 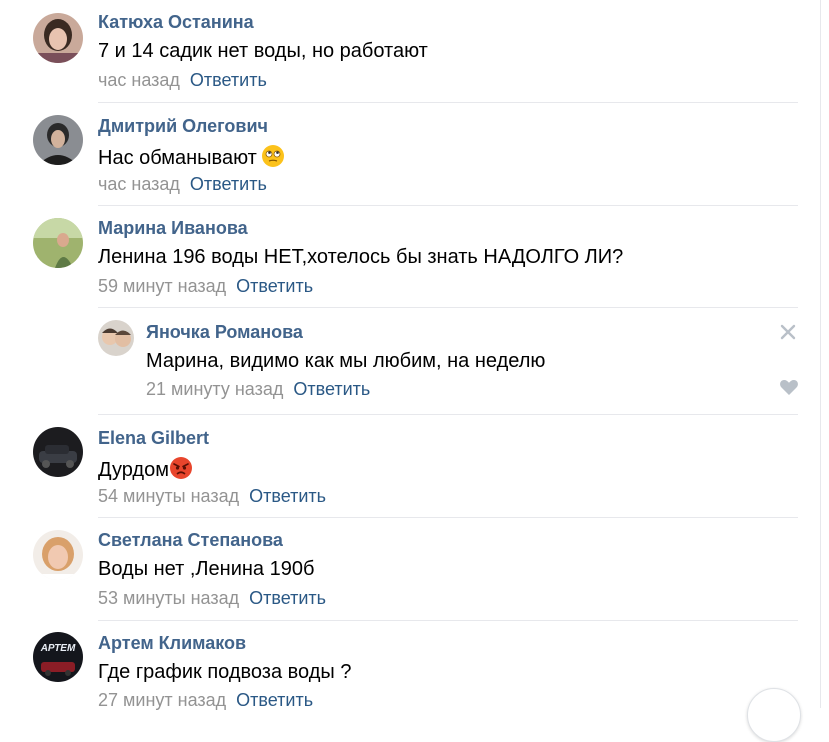 I want to click on comment-text: Воды нет ,Ленина 190б, so click(x=206, y=569).